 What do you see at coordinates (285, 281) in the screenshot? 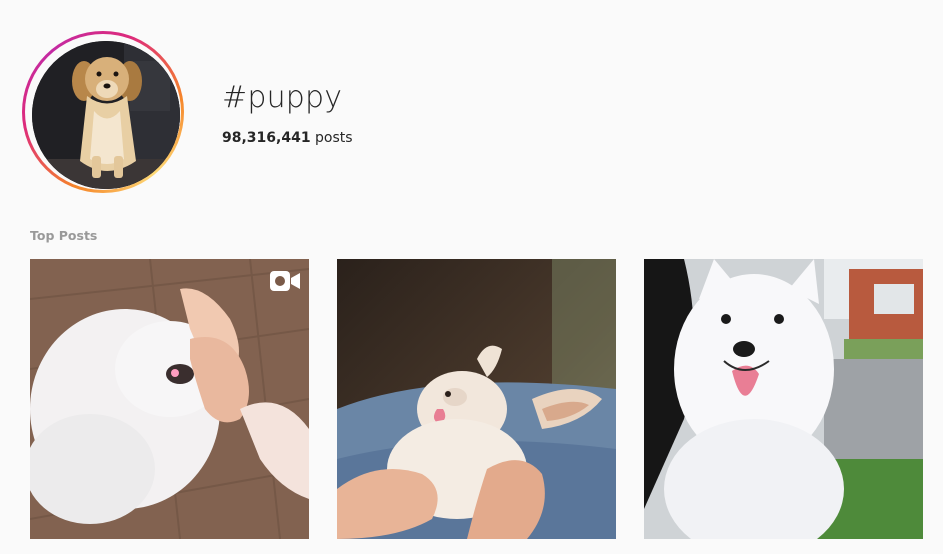
I see `video-camera-icon` at bounding box center [285, 281].